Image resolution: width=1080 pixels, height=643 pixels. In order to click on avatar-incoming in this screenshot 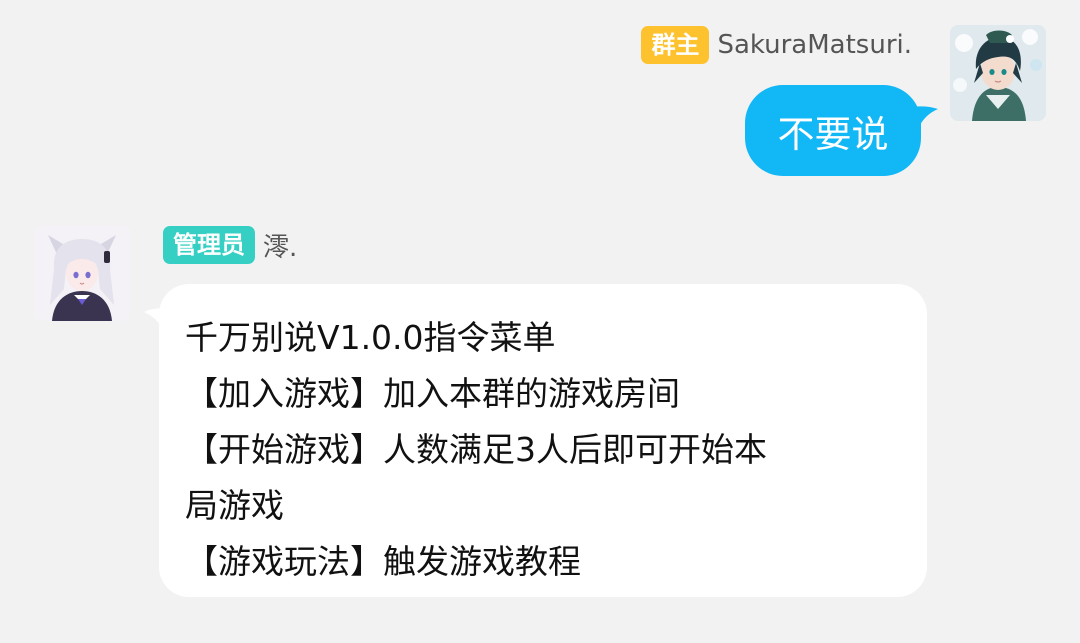, I will do `click(82, 273)`.